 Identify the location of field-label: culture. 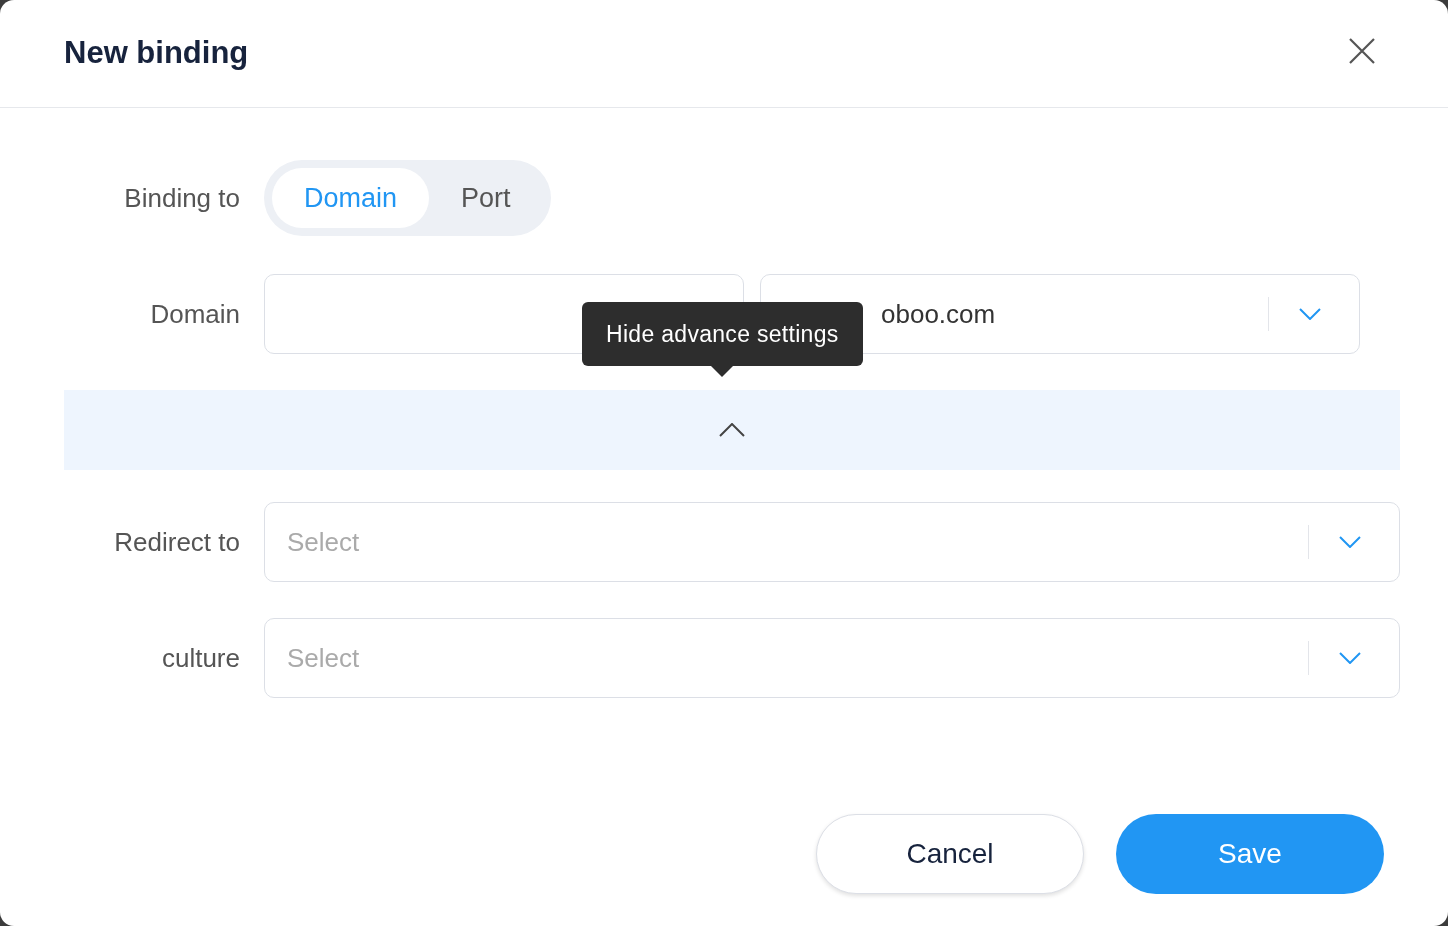
(200, 658).